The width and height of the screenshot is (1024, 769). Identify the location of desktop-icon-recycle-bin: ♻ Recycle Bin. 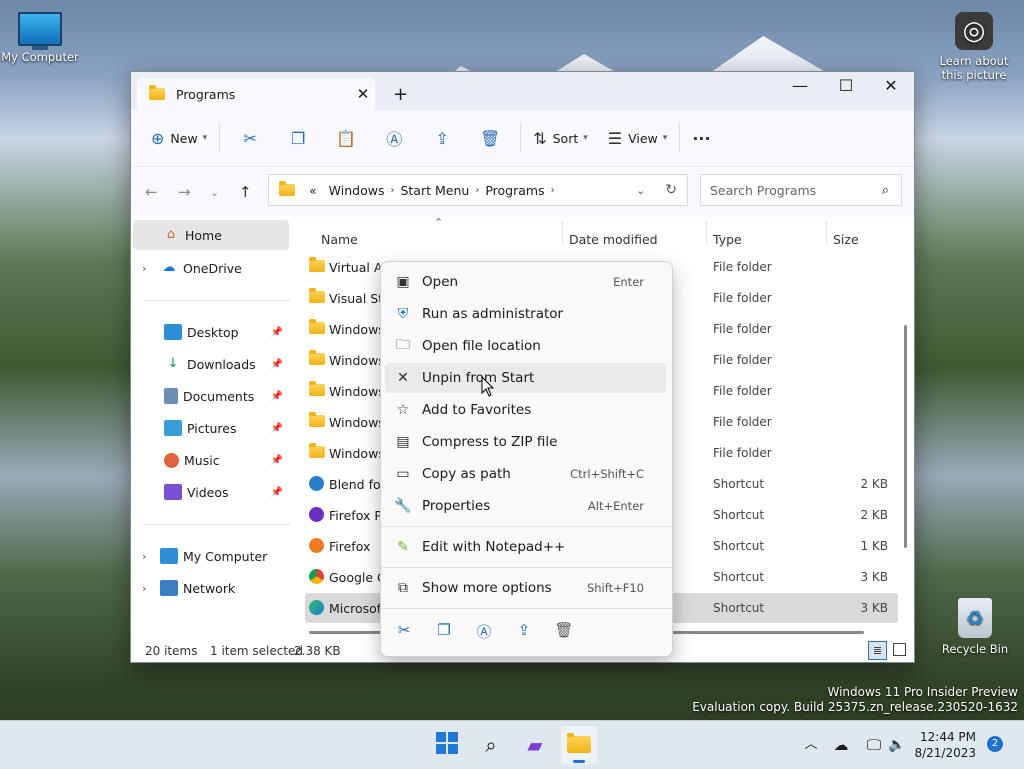
(975, 627).